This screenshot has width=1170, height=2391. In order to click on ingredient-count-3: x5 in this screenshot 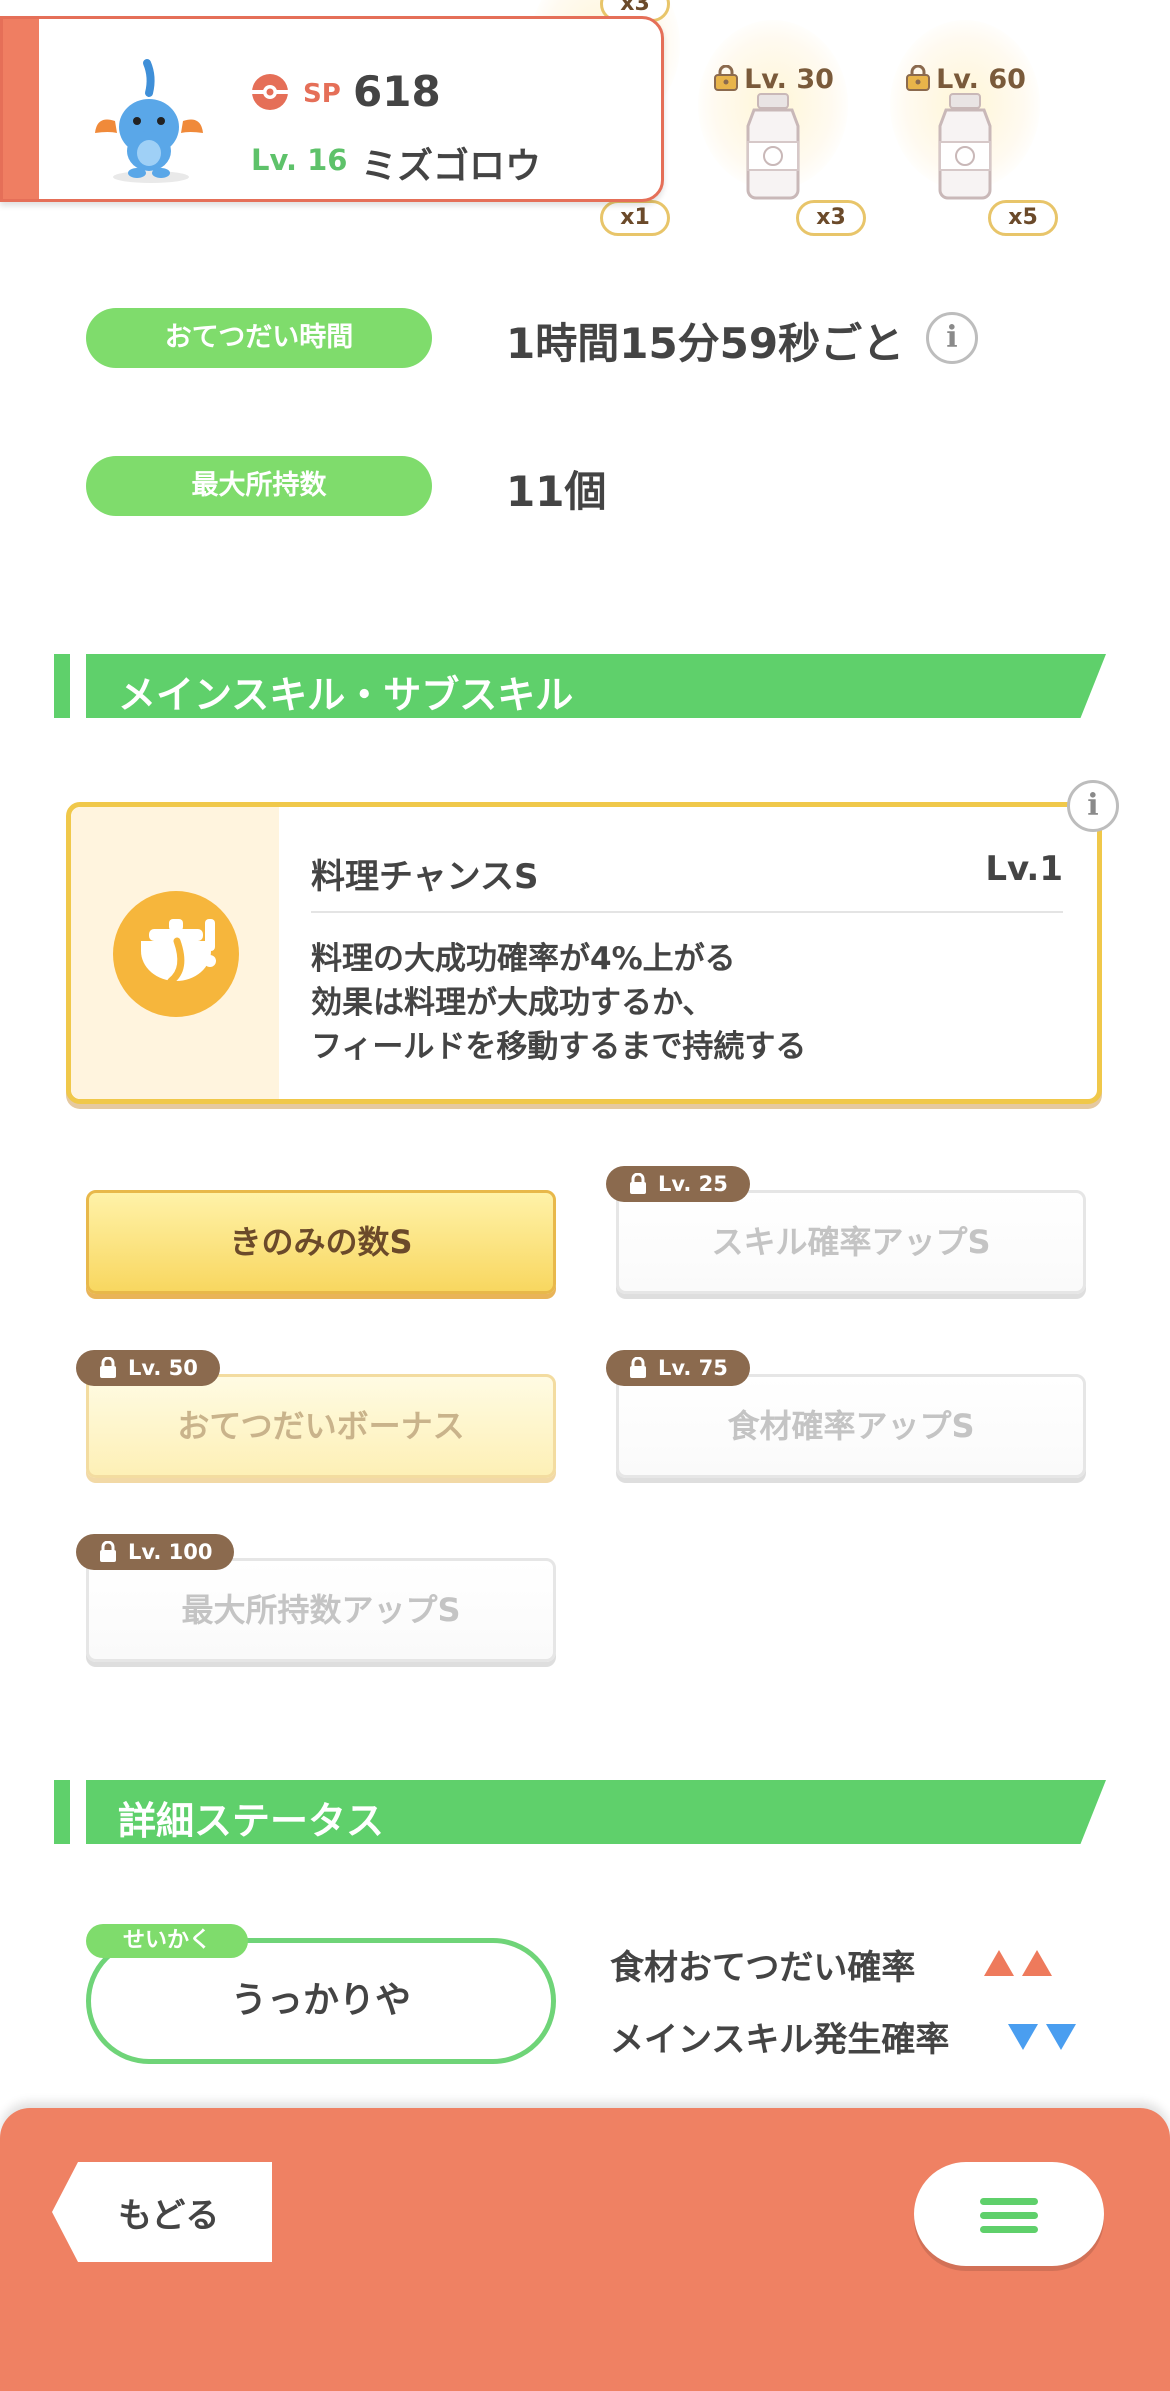, I will do `click(1023, 218)`.